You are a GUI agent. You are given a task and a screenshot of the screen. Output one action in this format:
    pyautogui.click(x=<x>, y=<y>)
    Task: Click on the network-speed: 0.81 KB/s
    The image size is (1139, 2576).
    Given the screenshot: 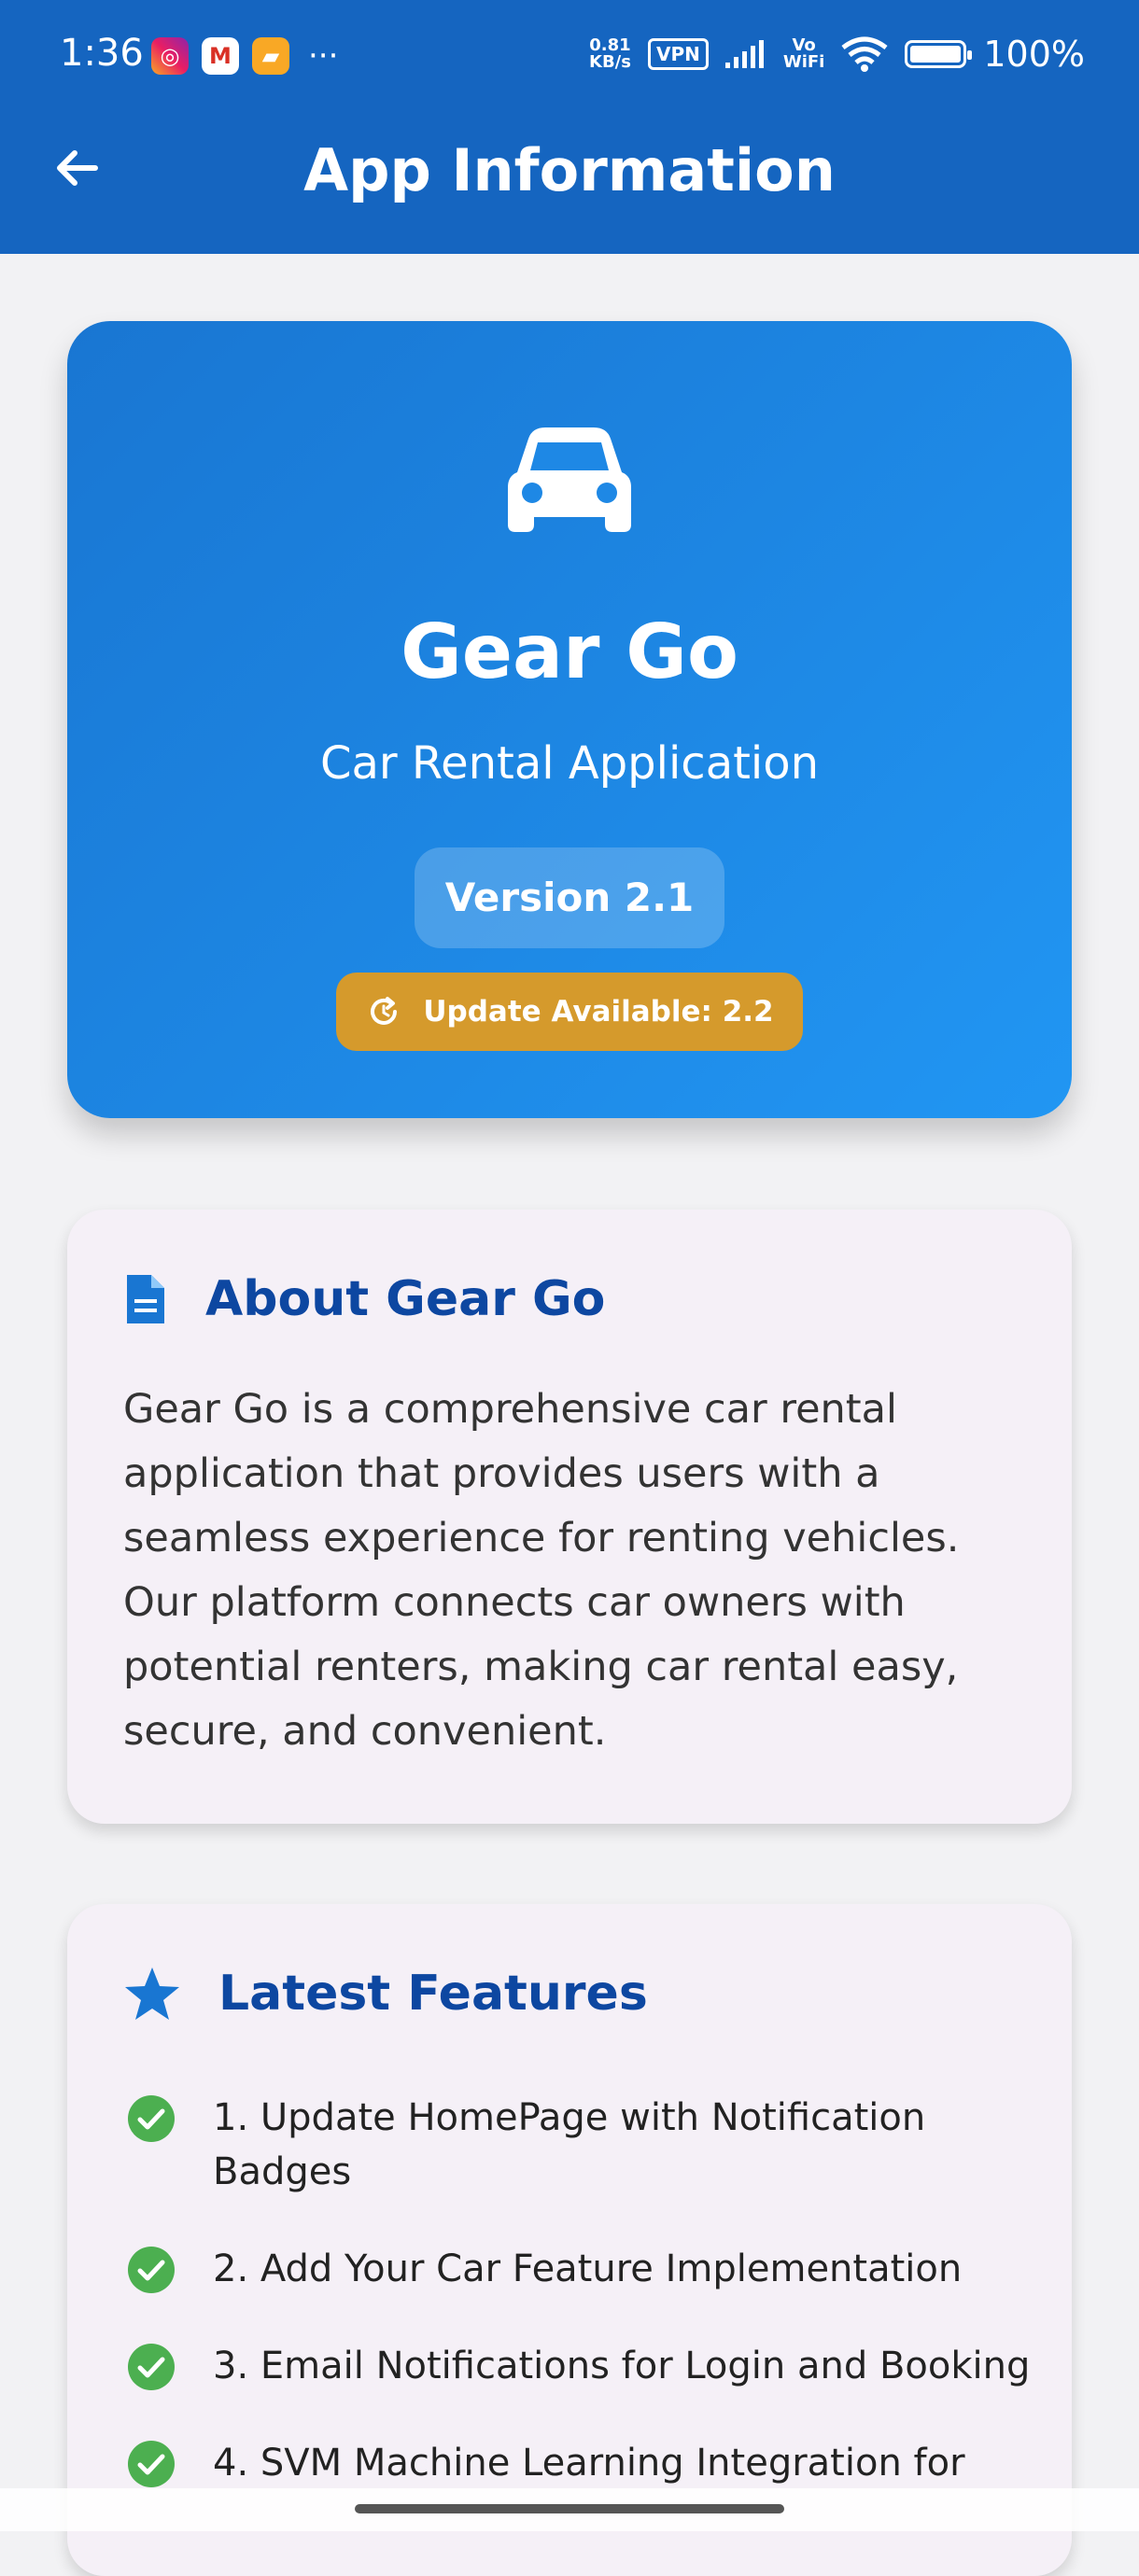 What is the action you would take?
    pyautogui.click(x=610, y=53)
    